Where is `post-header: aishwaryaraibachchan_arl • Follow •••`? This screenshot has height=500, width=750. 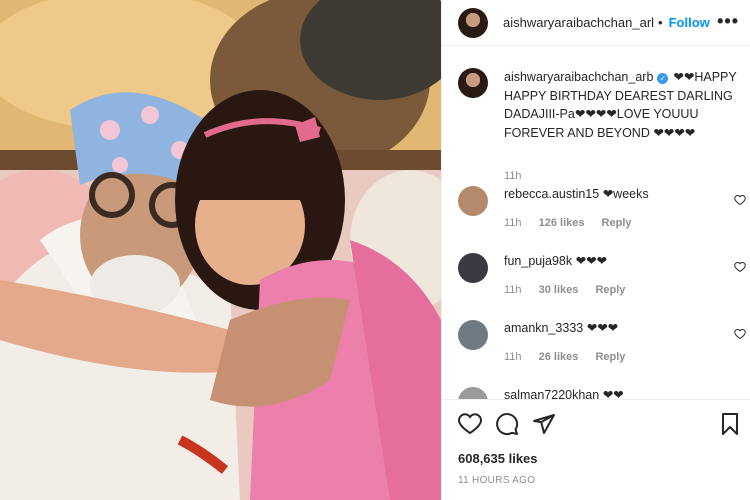
post-header: aishwaryaraibachchan_arl • Follow ••• is located at coordinates (596, 23).